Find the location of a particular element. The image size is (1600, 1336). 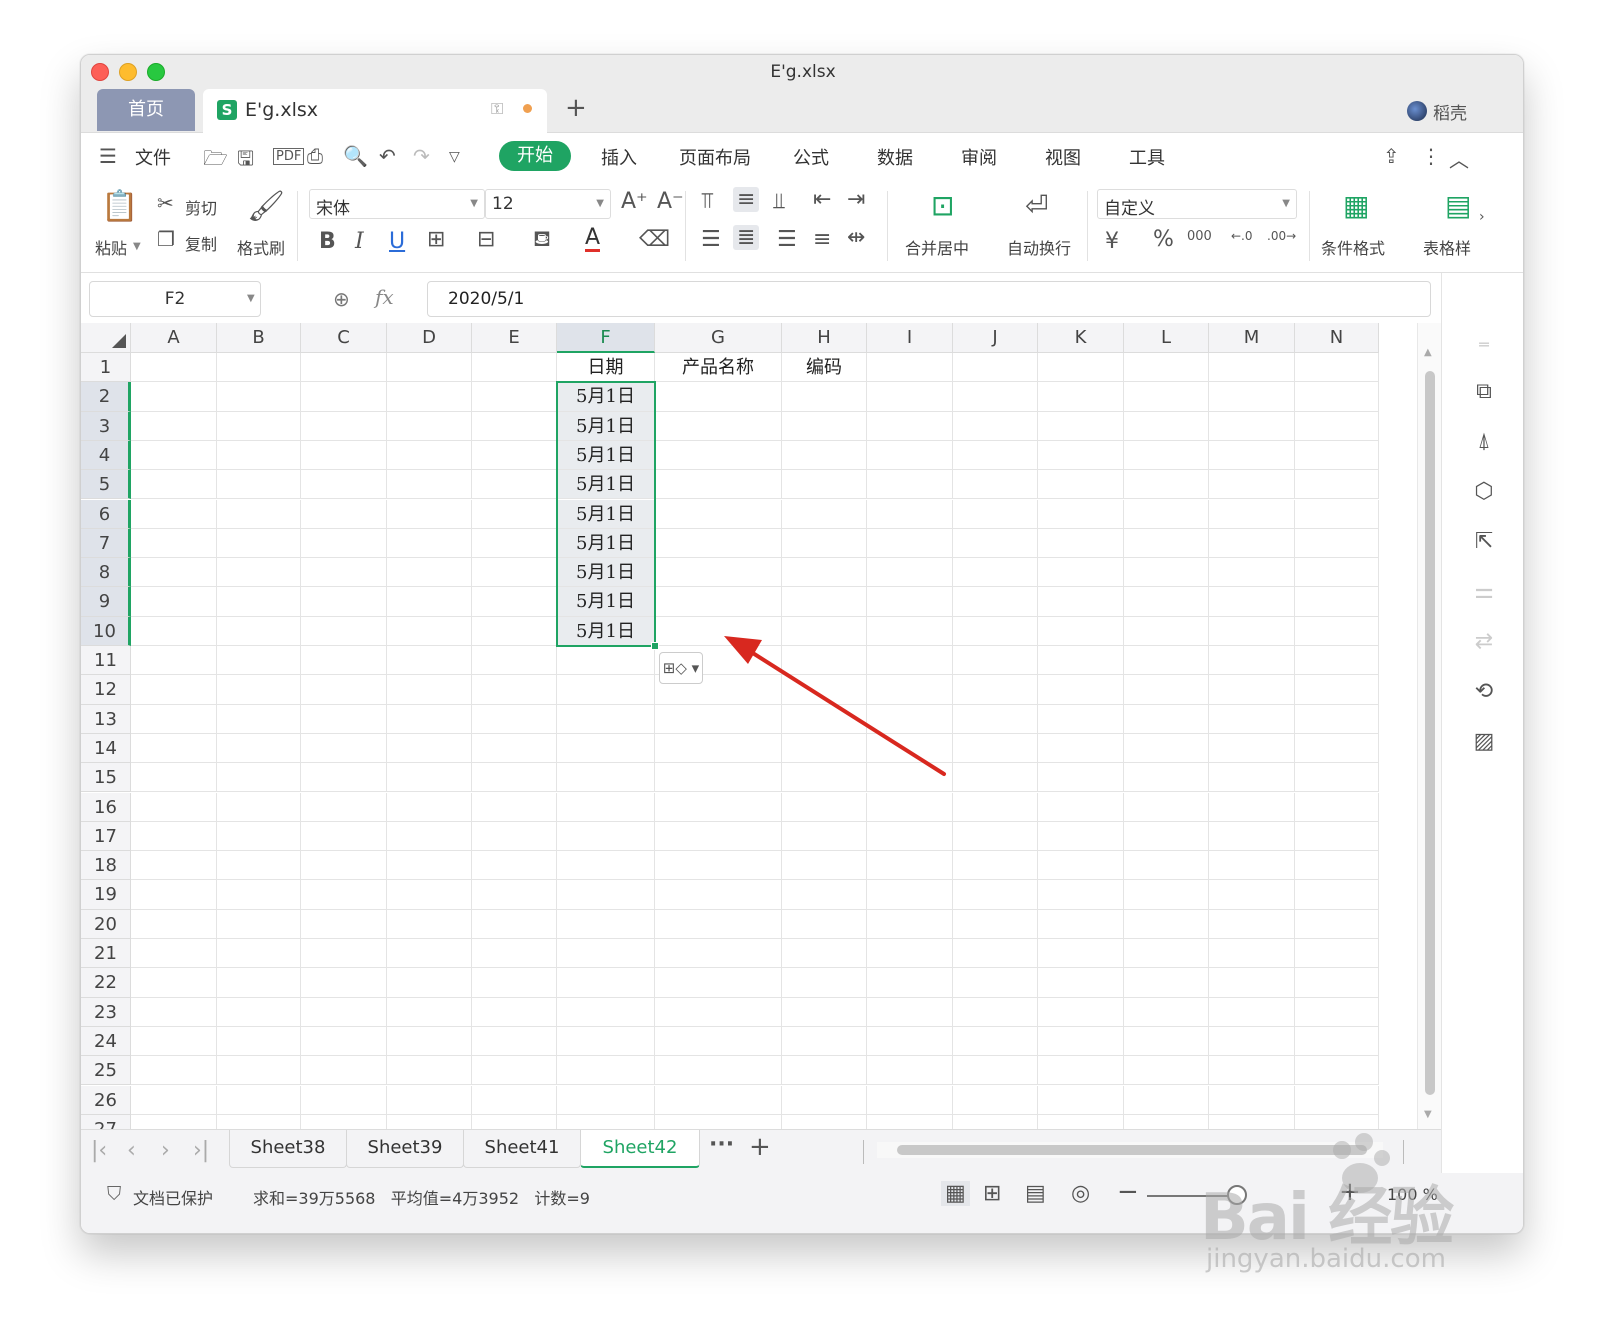

cell-b2 is located at coordinates (259, 397).